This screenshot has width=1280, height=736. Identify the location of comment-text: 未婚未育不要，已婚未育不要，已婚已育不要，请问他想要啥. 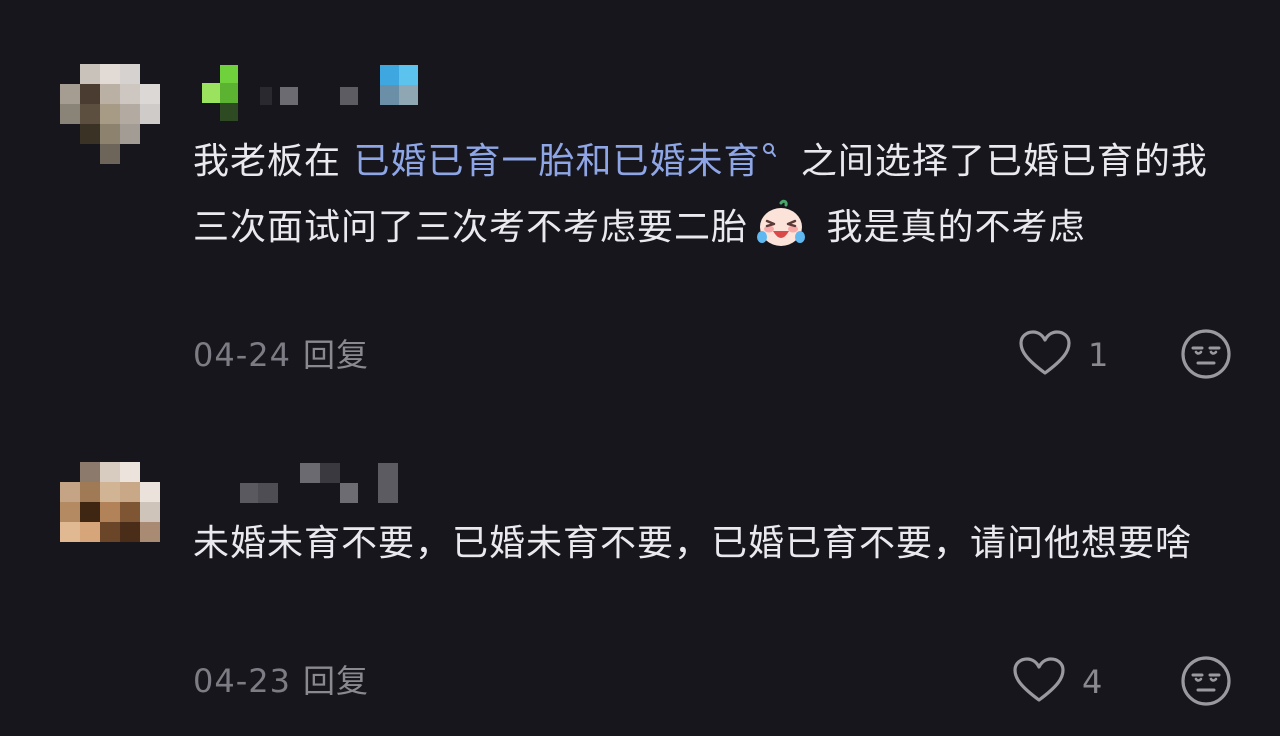
(718, 544).